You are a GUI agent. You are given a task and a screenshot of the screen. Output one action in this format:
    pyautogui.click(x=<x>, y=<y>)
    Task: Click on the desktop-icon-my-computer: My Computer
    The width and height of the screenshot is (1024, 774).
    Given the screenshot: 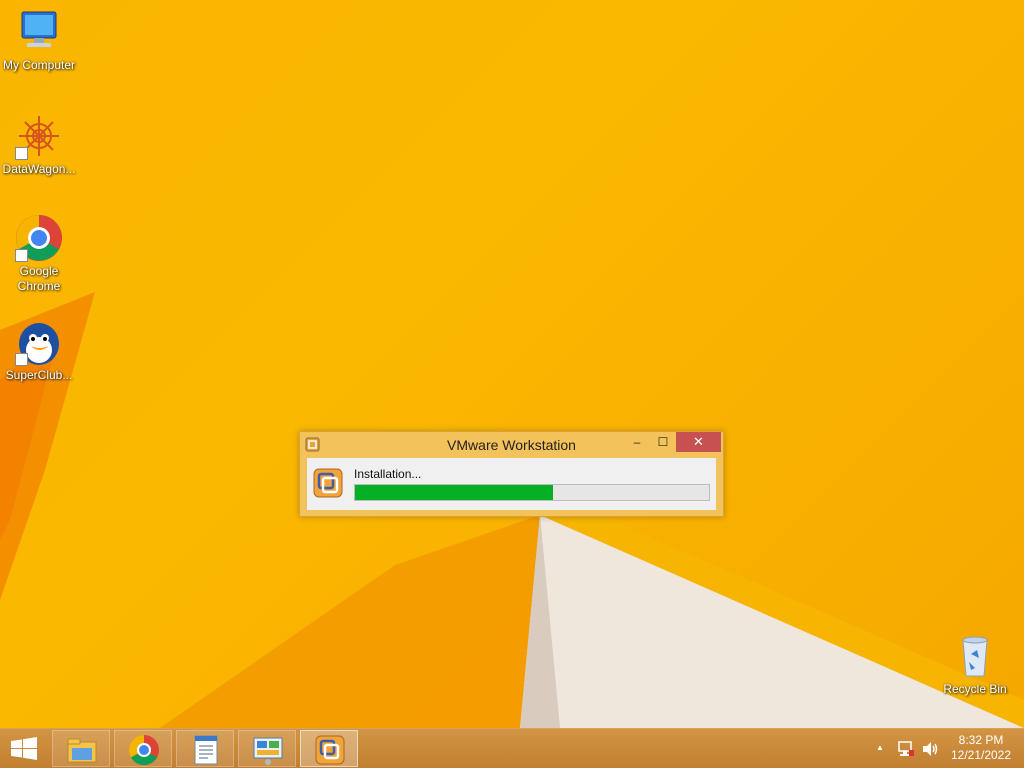 What is the action you would take?
    pyautogui.click(x=39, y=40)
    